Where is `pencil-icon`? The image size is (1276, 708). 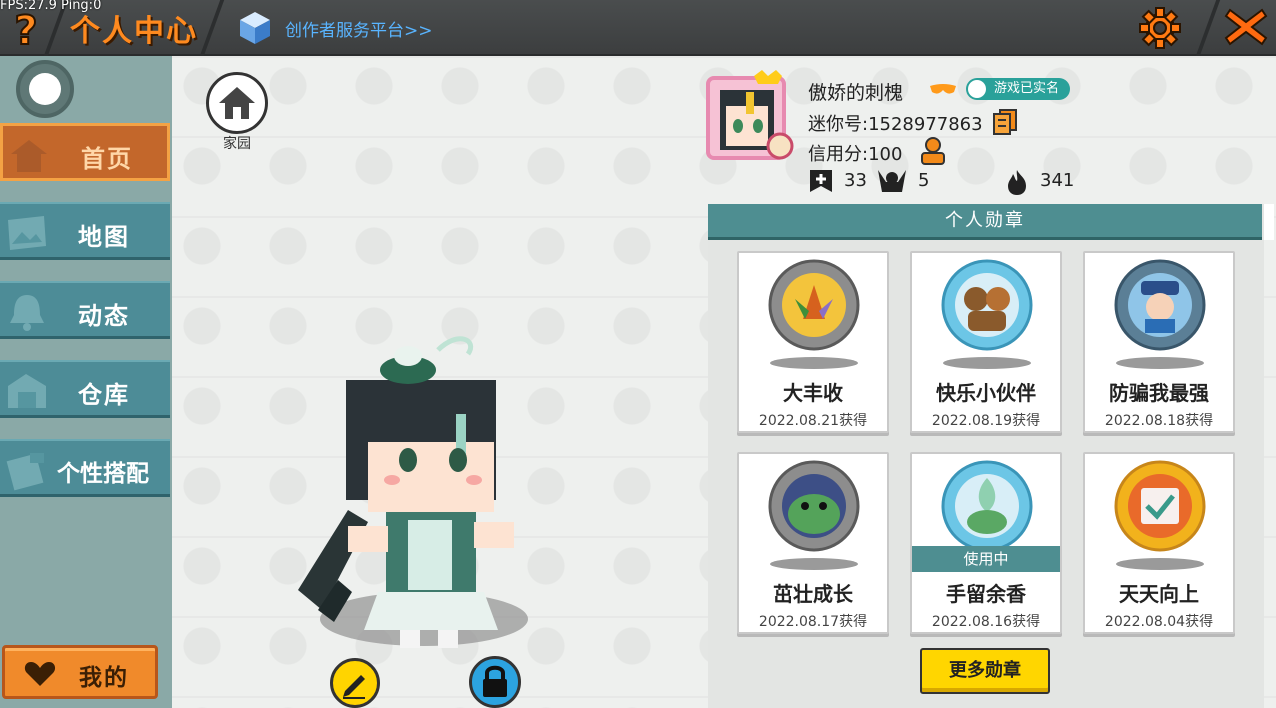 pencil-icon is located at coordinates (354, 687).